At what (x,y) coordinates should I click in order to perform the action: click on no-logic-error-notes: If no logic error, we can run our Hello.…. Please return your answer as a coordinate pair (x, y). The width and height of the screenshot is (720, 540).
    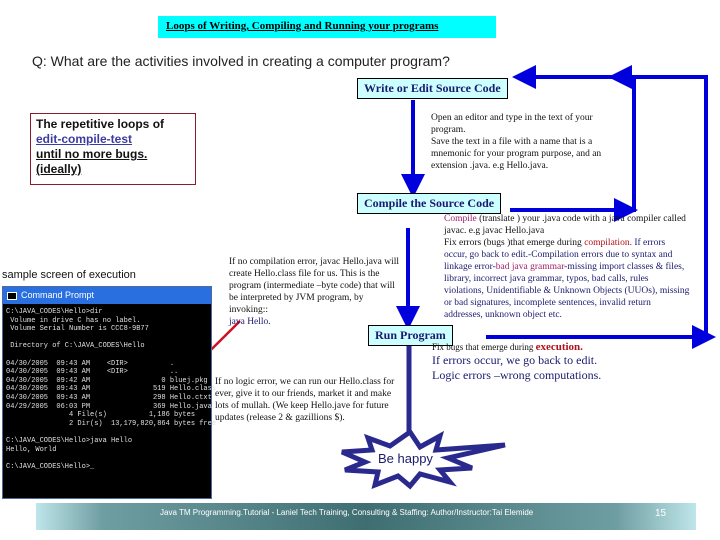
    Looking at the image, I should click on (305, 400).